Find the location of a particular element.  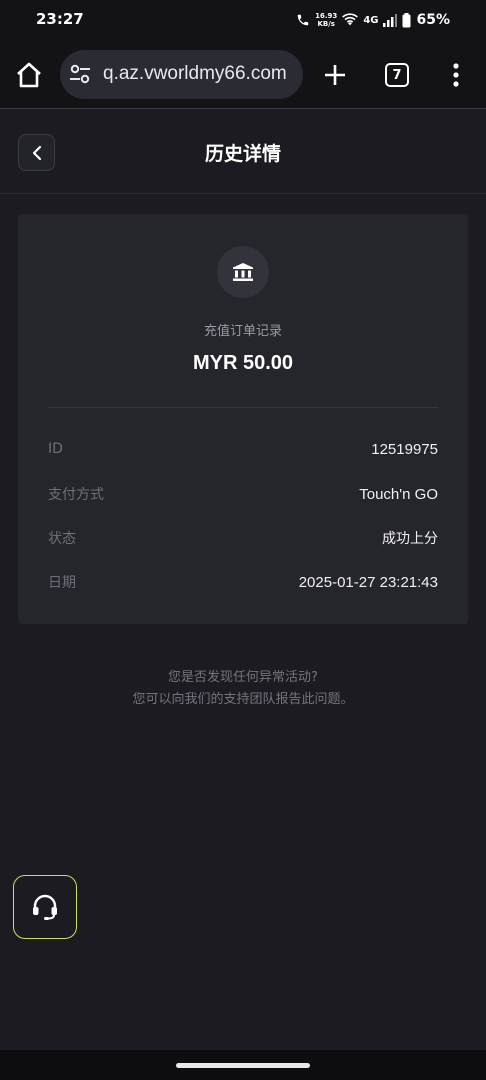

status-indicators: 16.93 KB/s 4G 65% is located at coordinates (373, 20).